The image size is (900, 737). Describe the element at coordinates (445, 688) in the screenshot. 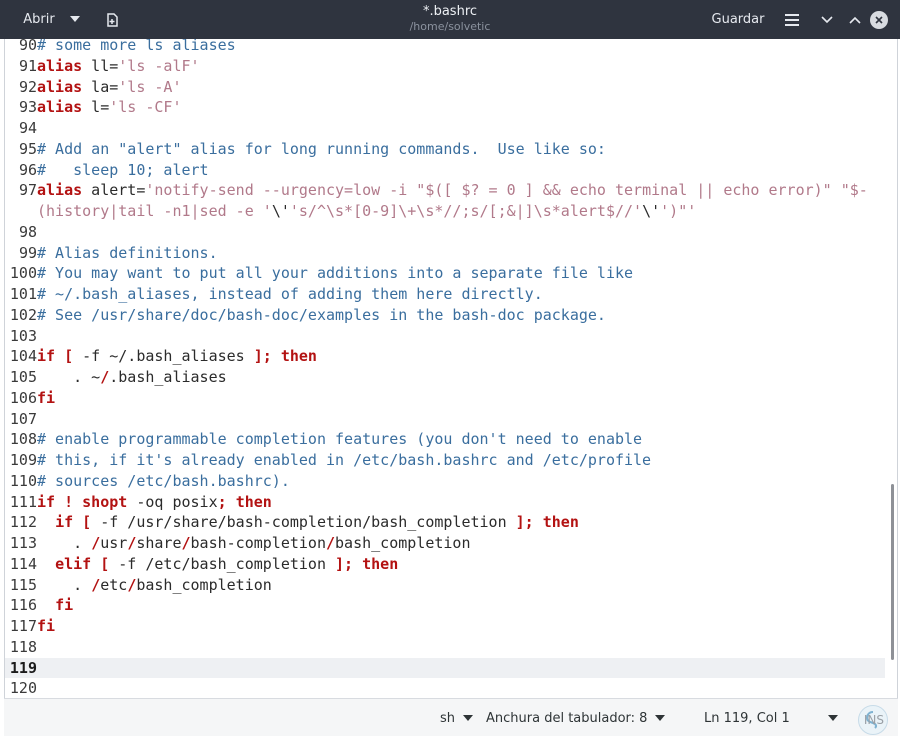

I see `code-line: 120` at that location.